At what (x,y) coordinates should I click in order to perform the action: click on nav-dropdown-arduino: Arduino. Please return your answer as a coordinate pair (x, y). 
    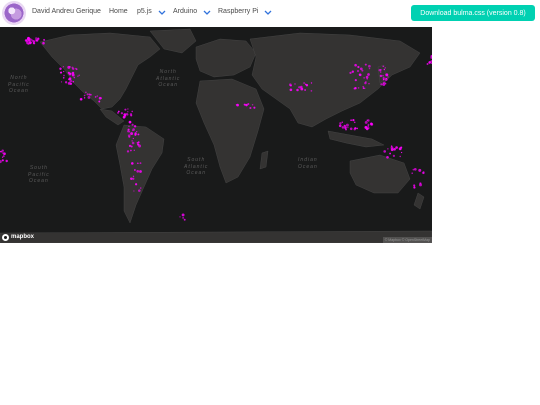
    Looking at the image, I should click on (192, 11).